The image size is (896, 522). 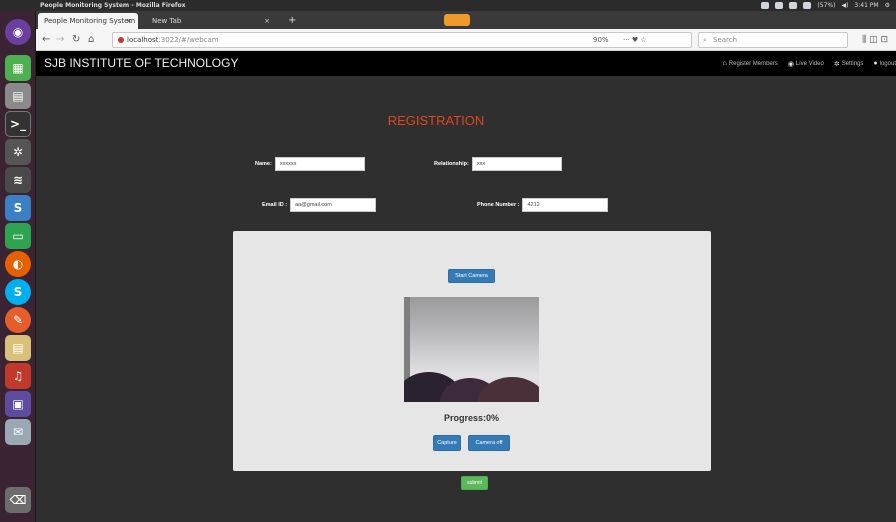 What do you see at coordinates (18, 124) in the screenshot?
I see `terminal-icon: >_` at bounding box center [18, 124].